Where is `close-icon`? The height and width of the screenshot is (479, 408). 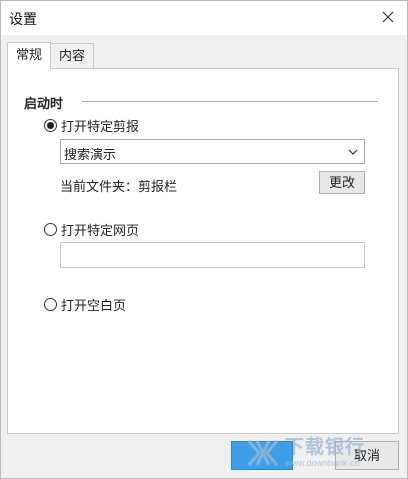
close-icon is located at coordinates (388, 17).